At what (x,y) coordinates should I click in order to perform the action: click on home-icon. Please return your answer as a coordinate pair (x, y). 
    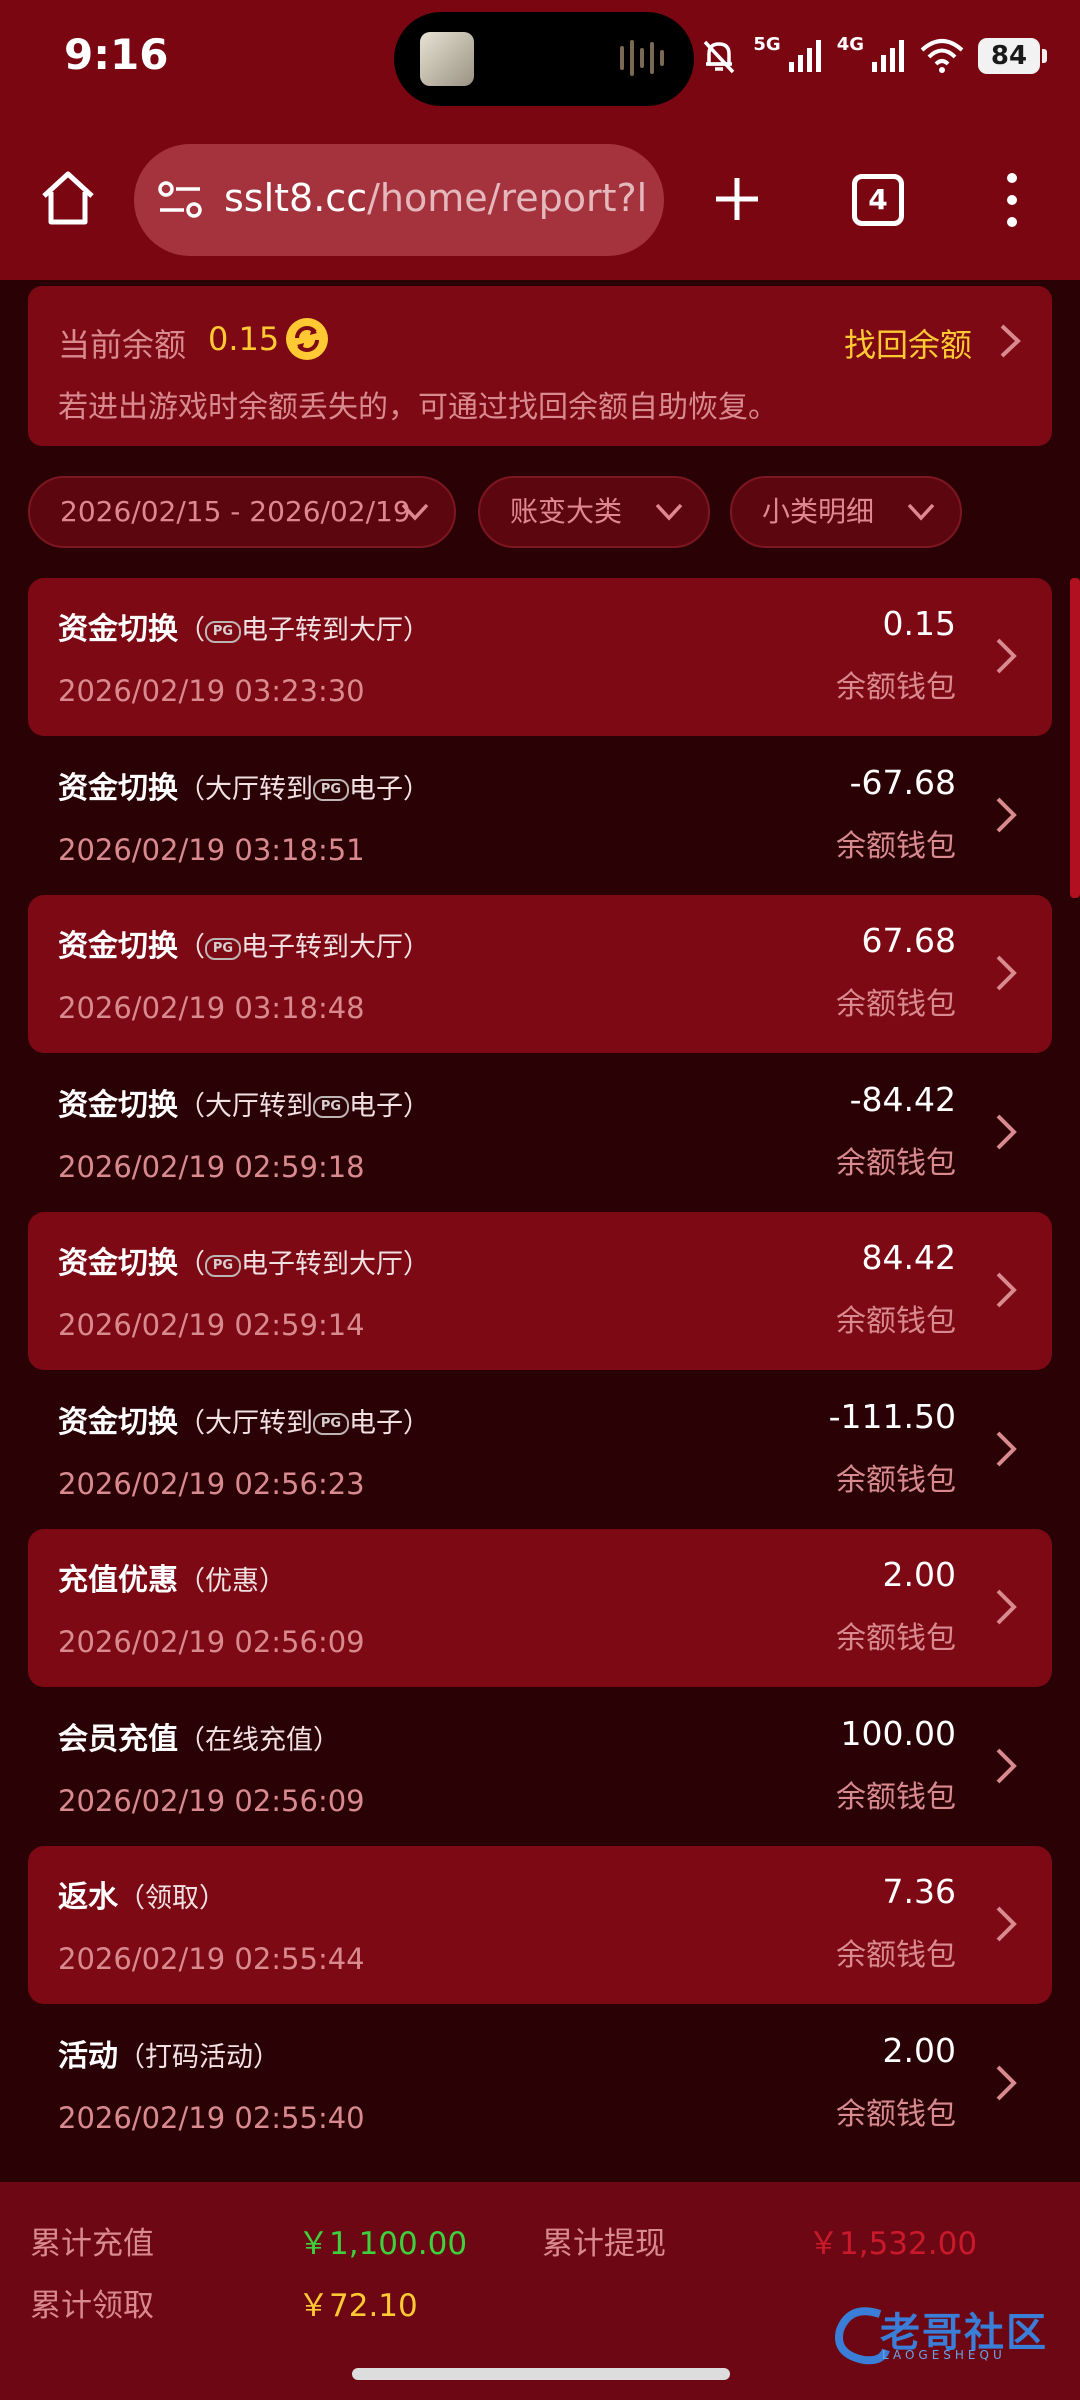
    Looking at the image, I should click on (68, 198).